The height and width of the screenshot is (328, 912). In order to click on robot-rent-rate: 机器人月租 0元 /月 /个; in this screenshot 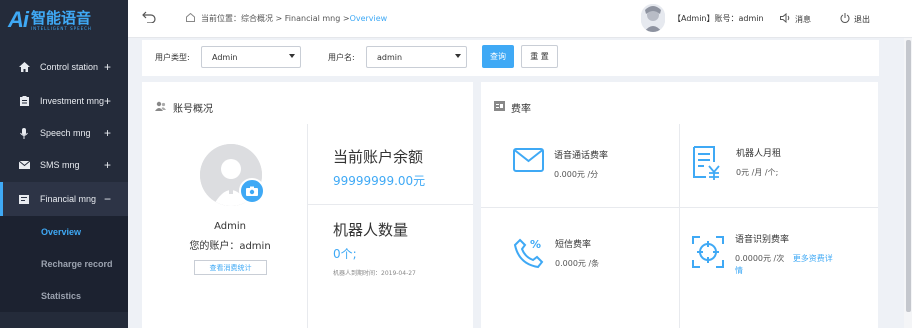, I will do `click(736, 164)`.